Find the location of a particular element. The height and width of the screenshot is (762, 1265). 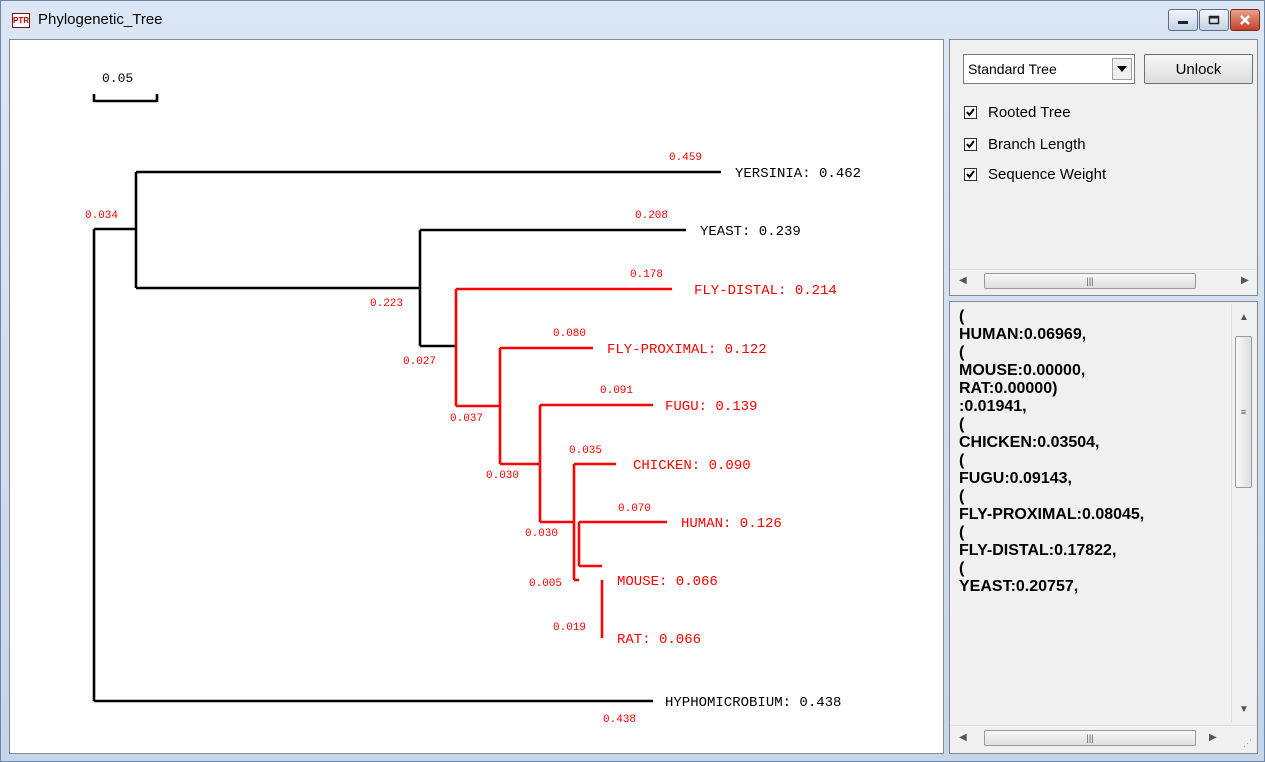

internal-branch-label: 0.037 is located at coordinates (466, 419).